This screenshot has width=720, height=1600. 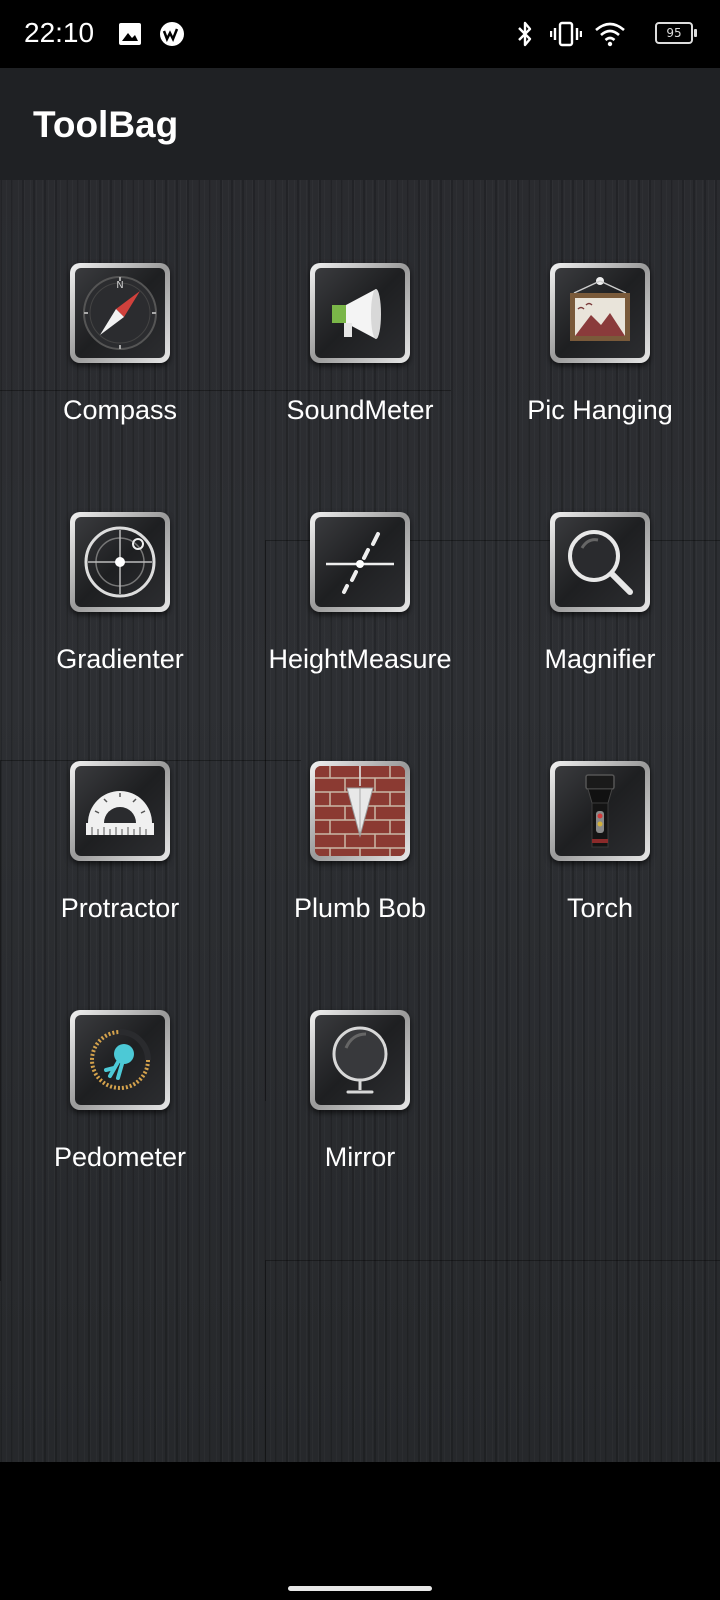 I want to click on magnifier-icon-frame, so click(x=600, y=562).